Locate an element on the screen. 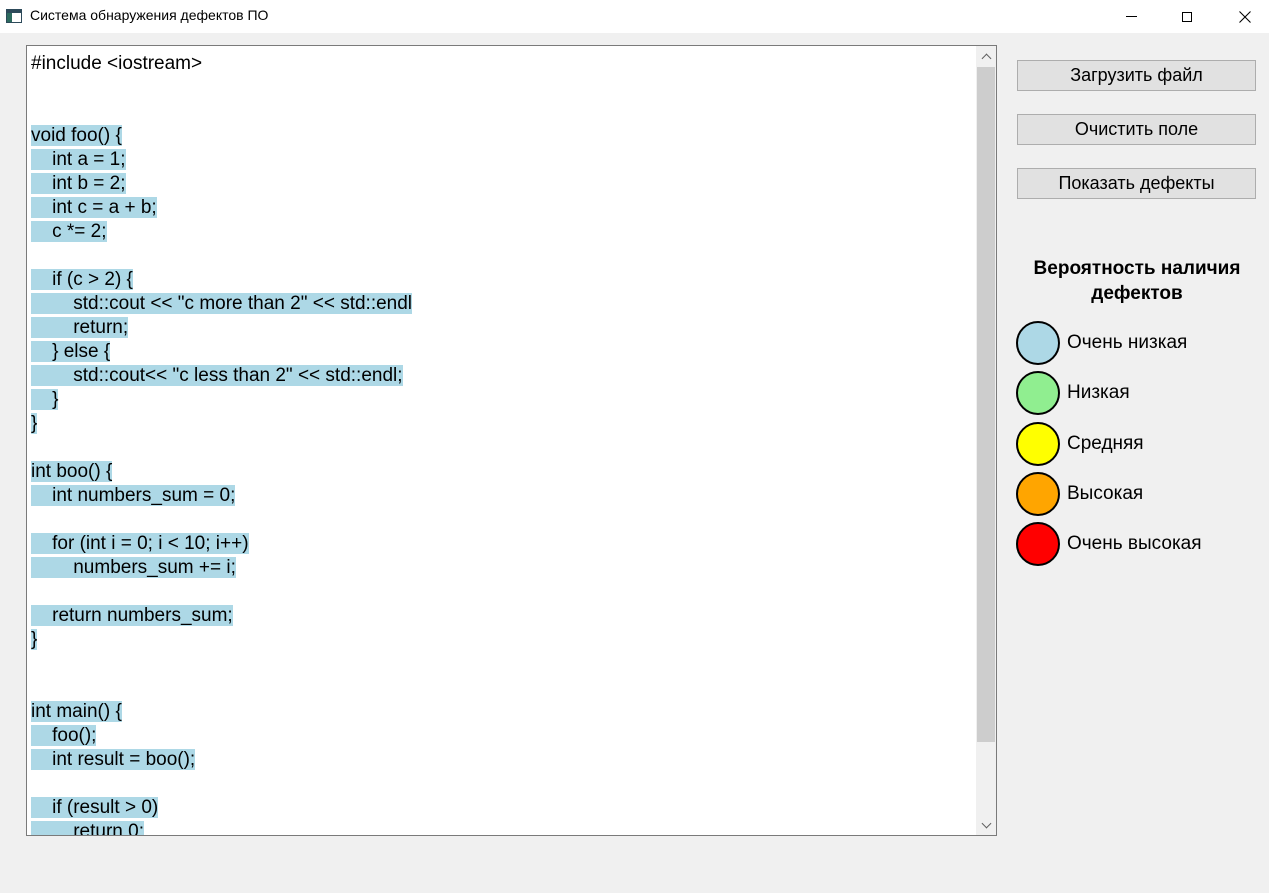 The width and height of the screenshot is (1269, 893). code-line-text: return numbers_sum; is located at coordinates (132, 615).